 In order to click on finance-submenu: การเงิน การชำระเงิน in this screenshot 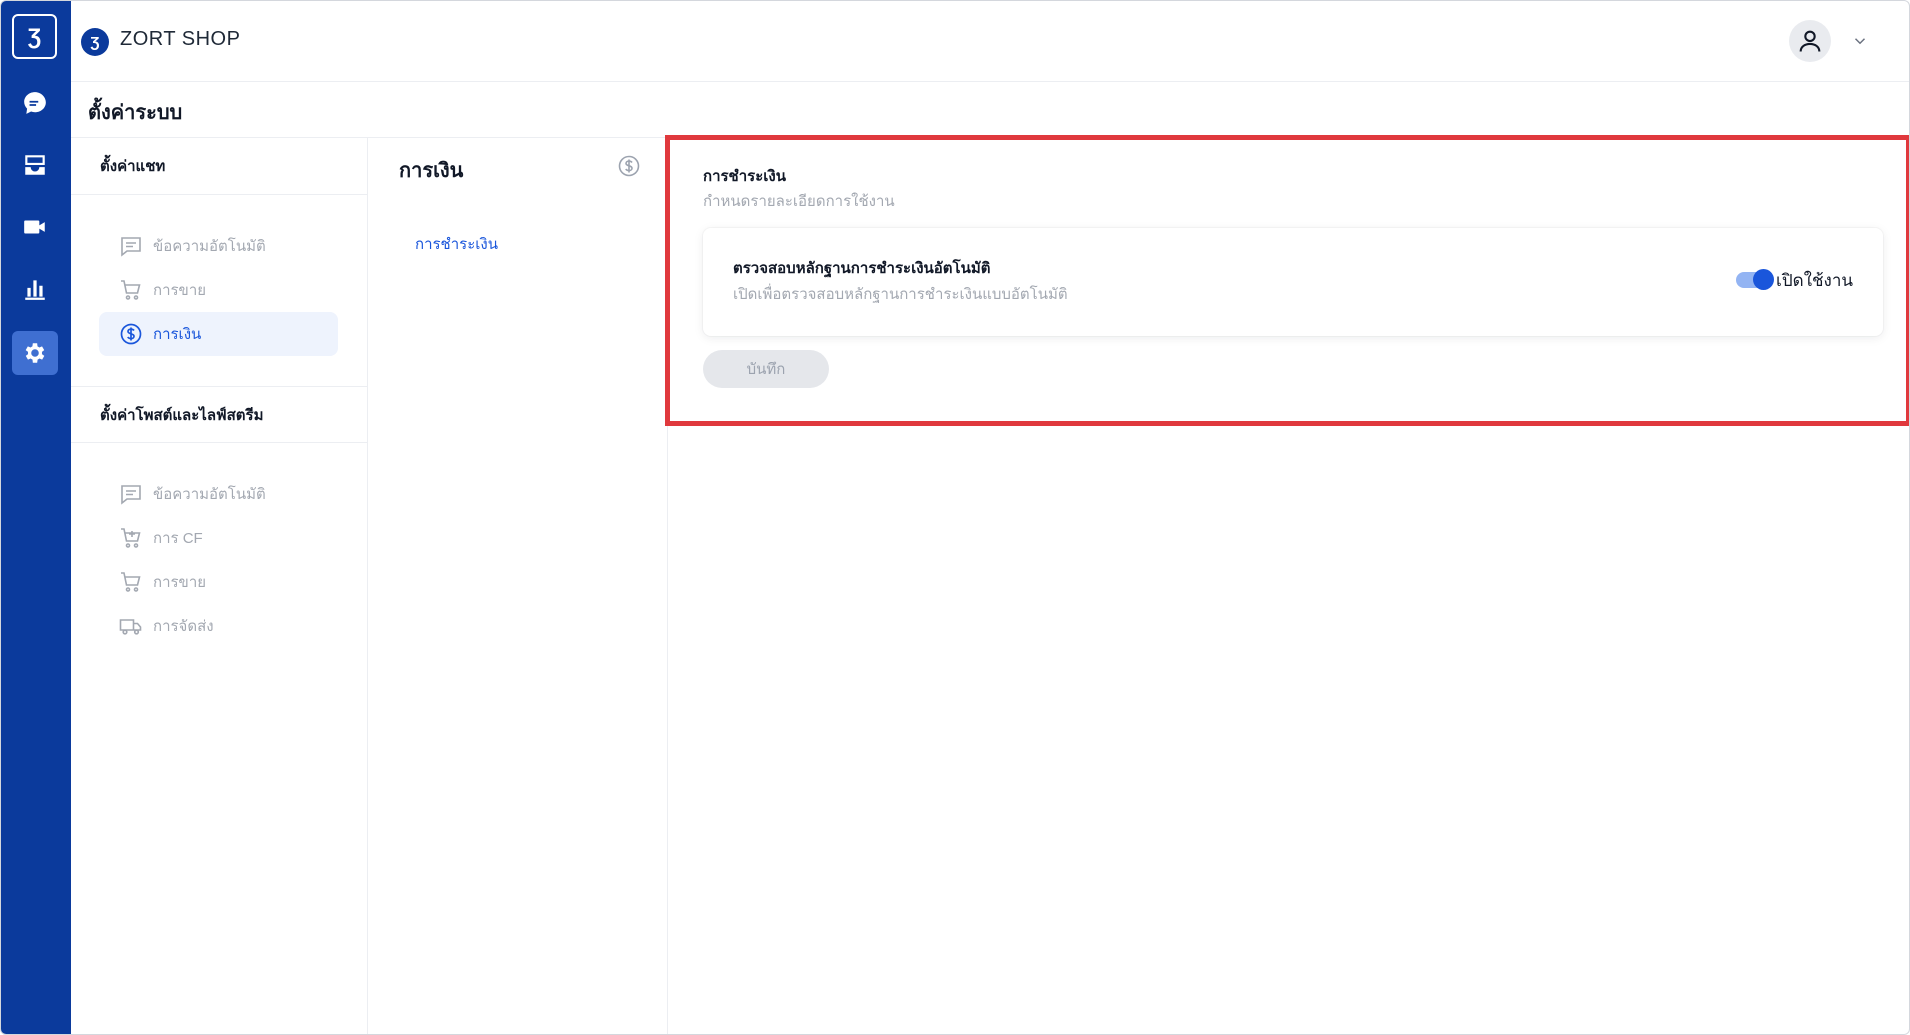, I will do `click(518, 586)`.